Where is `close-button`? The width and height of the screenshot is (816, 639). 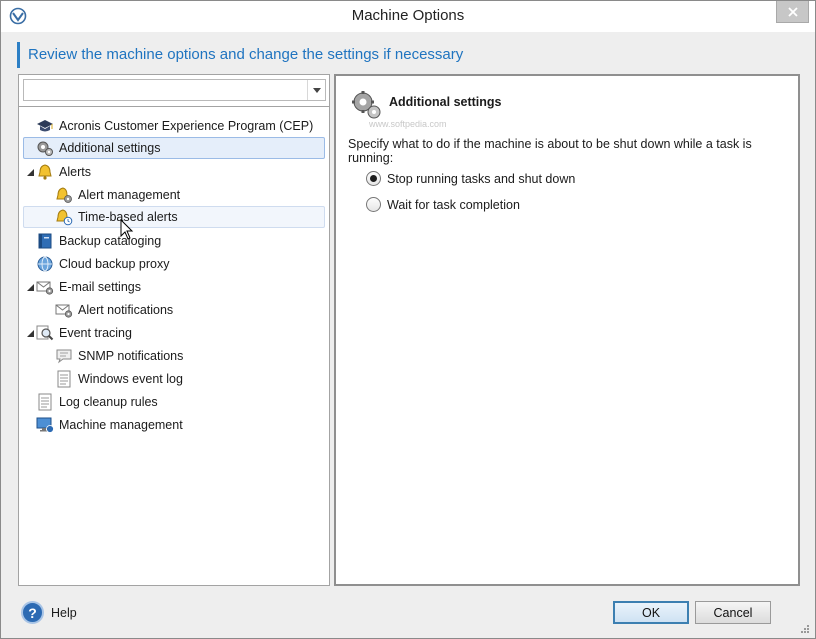
close-button is located at coordinates (792, 12).